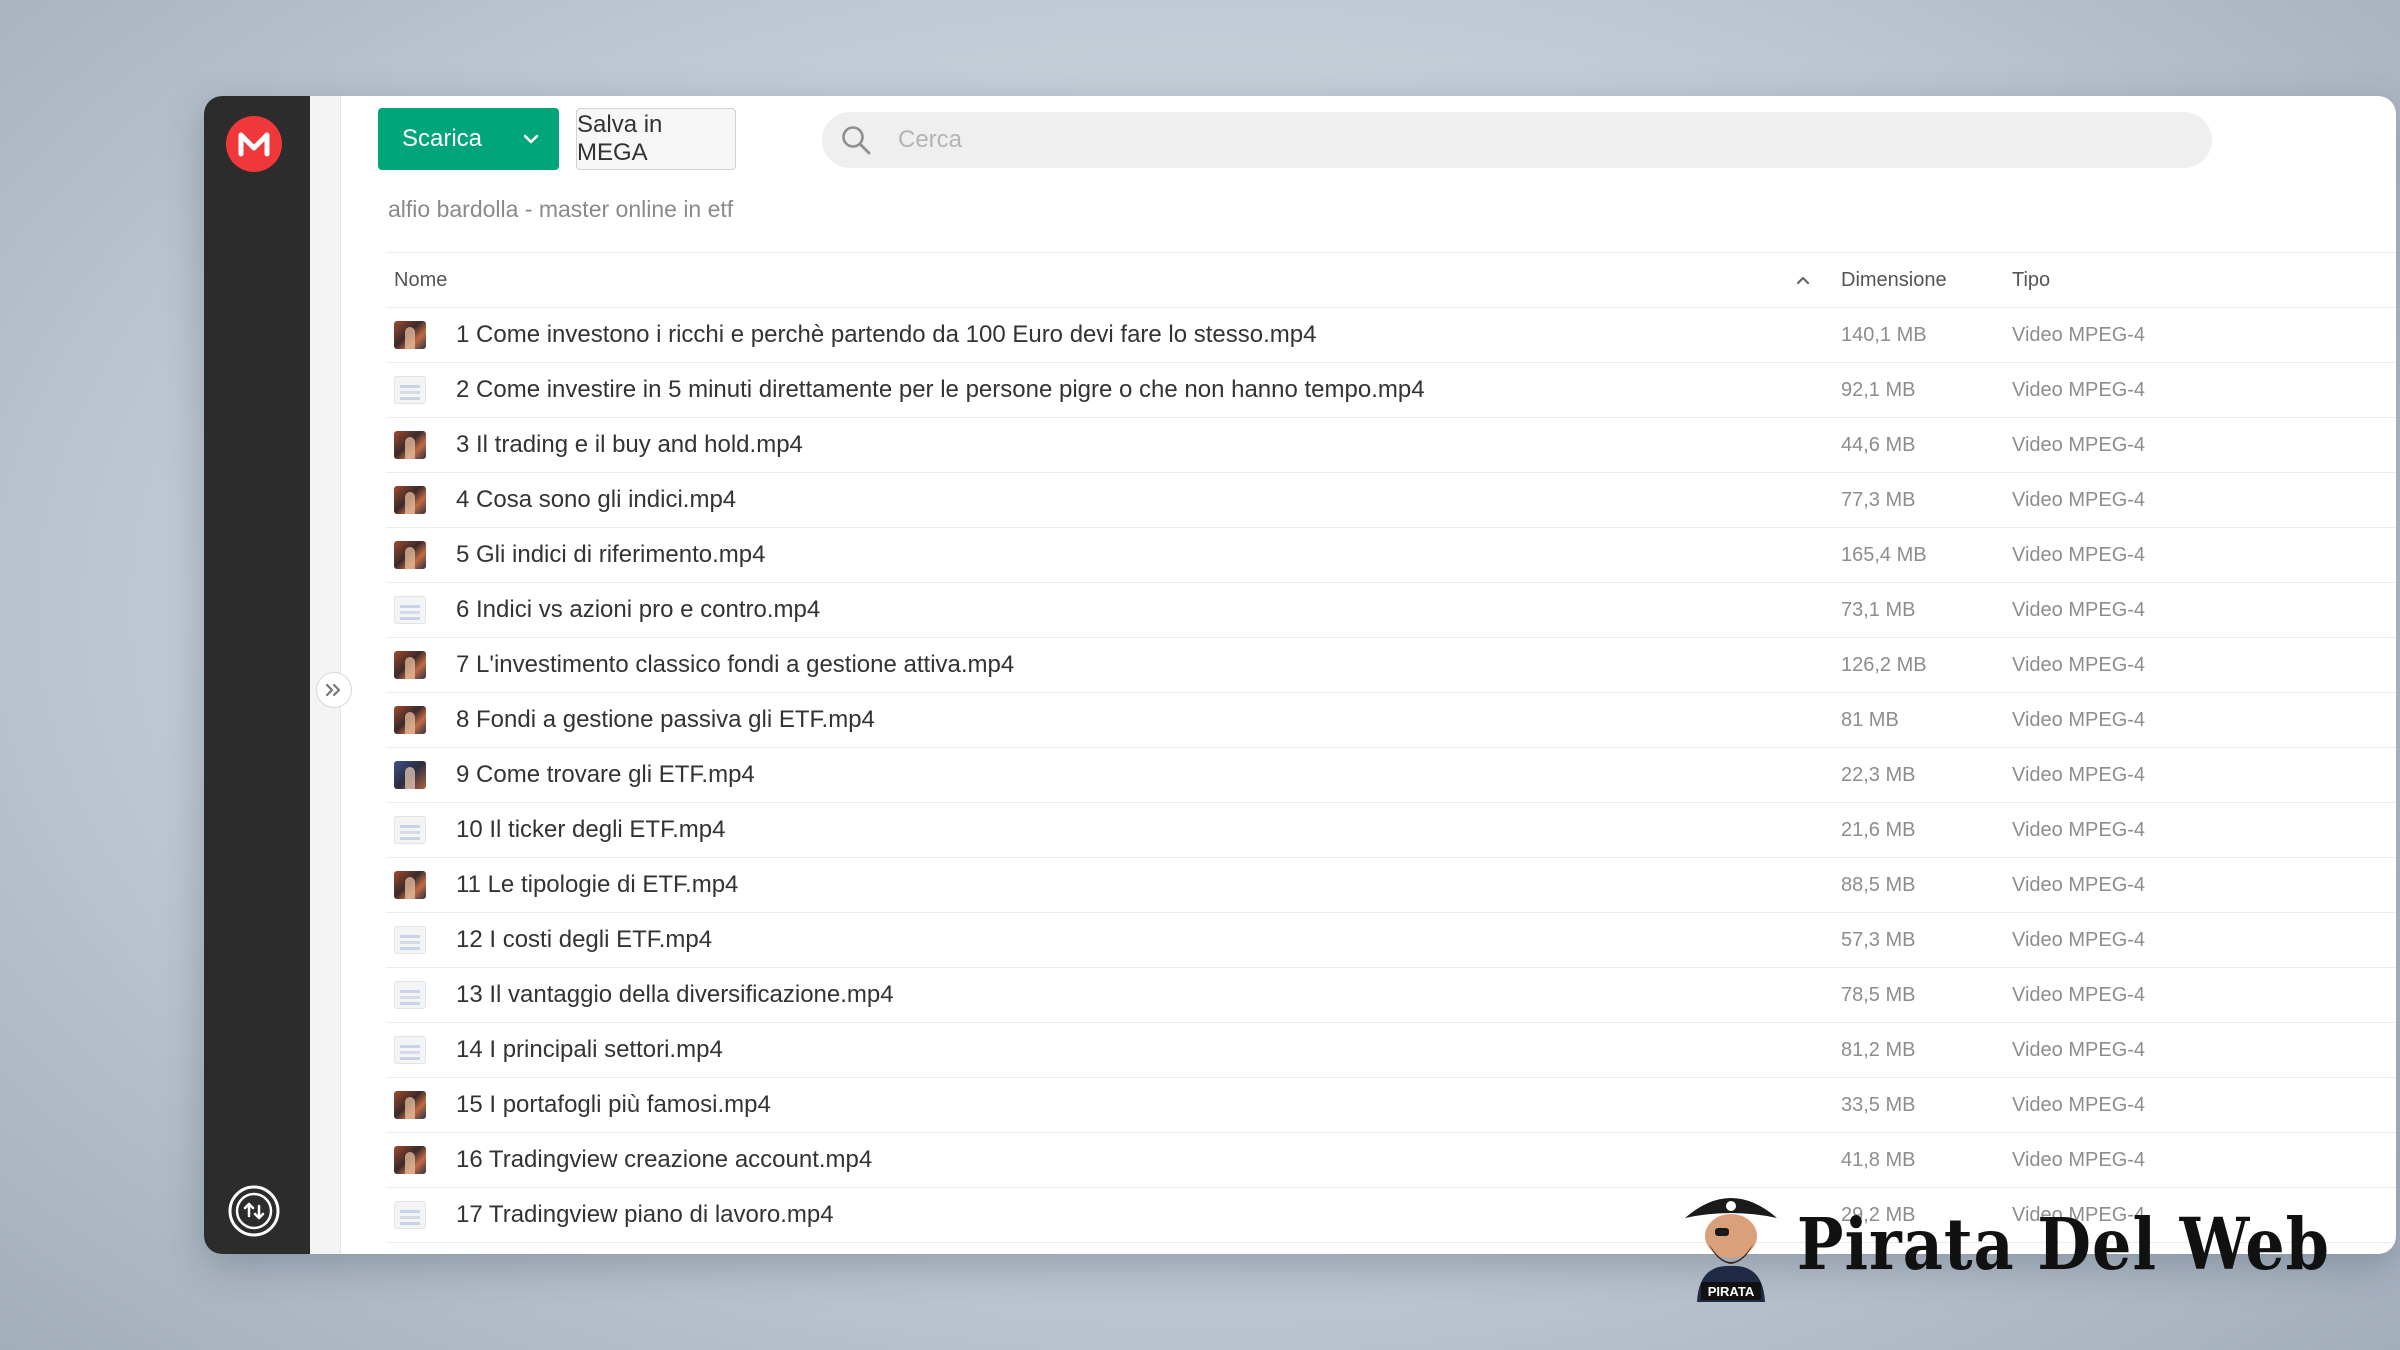 Image resolution: width=2400 pixels, height=1350 pixels. Describe the element at coordinates (560, 209) in the screenshot. I see `breadcrumb: alfio bardolla - master online in etf` at that location.